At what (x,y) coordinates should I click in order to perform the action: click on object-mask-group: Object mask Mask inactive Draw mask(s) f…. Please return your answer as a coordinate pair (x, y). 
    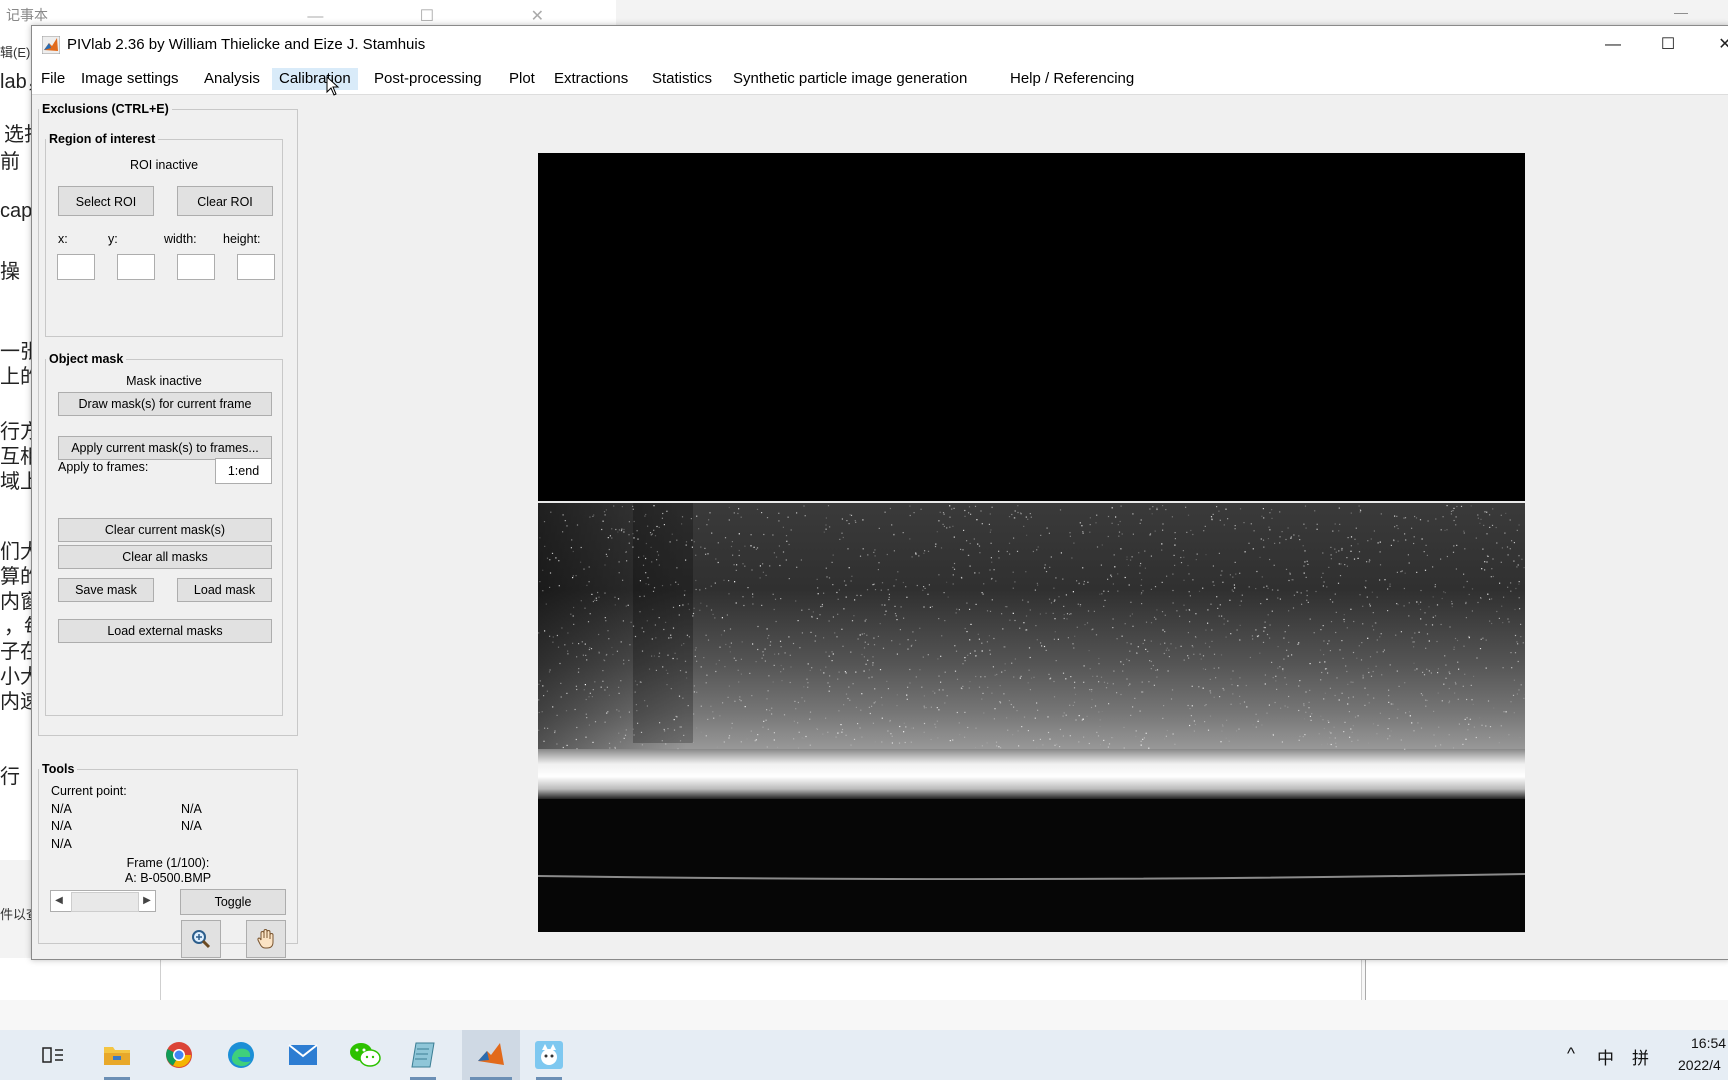
    Looking at the image, I should click on (164, 534).